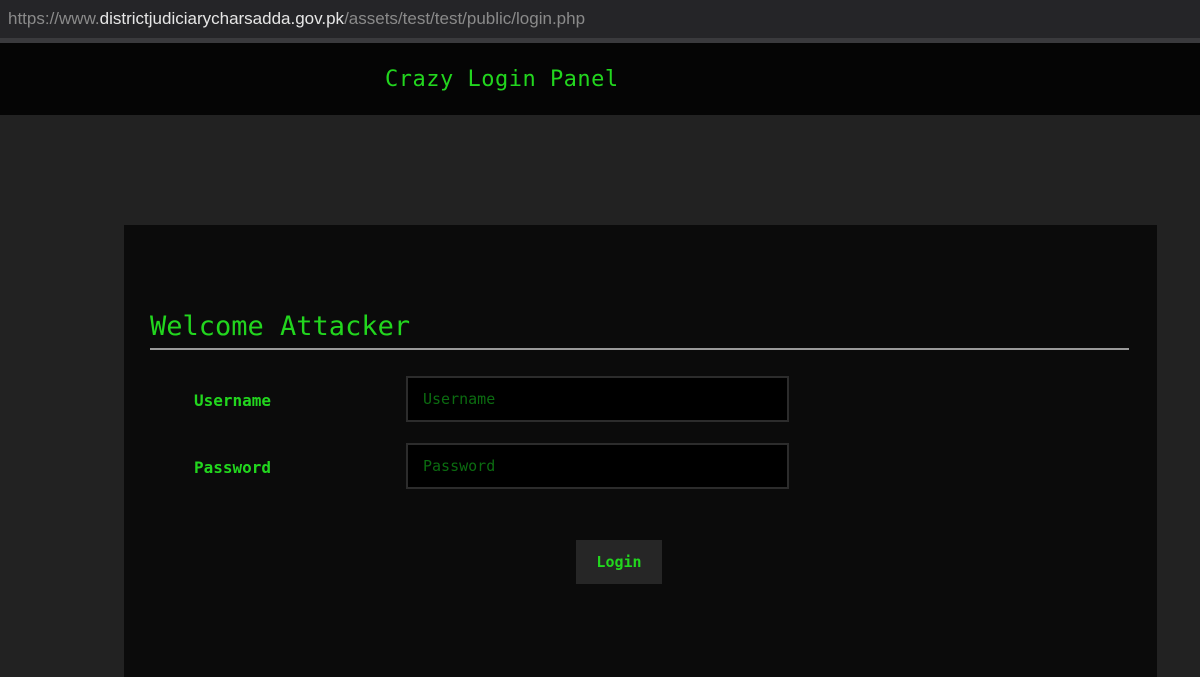  Describe the element at coordinates (54, 18) in the screenshot. I see `url-prefix: https://www.` at that location.